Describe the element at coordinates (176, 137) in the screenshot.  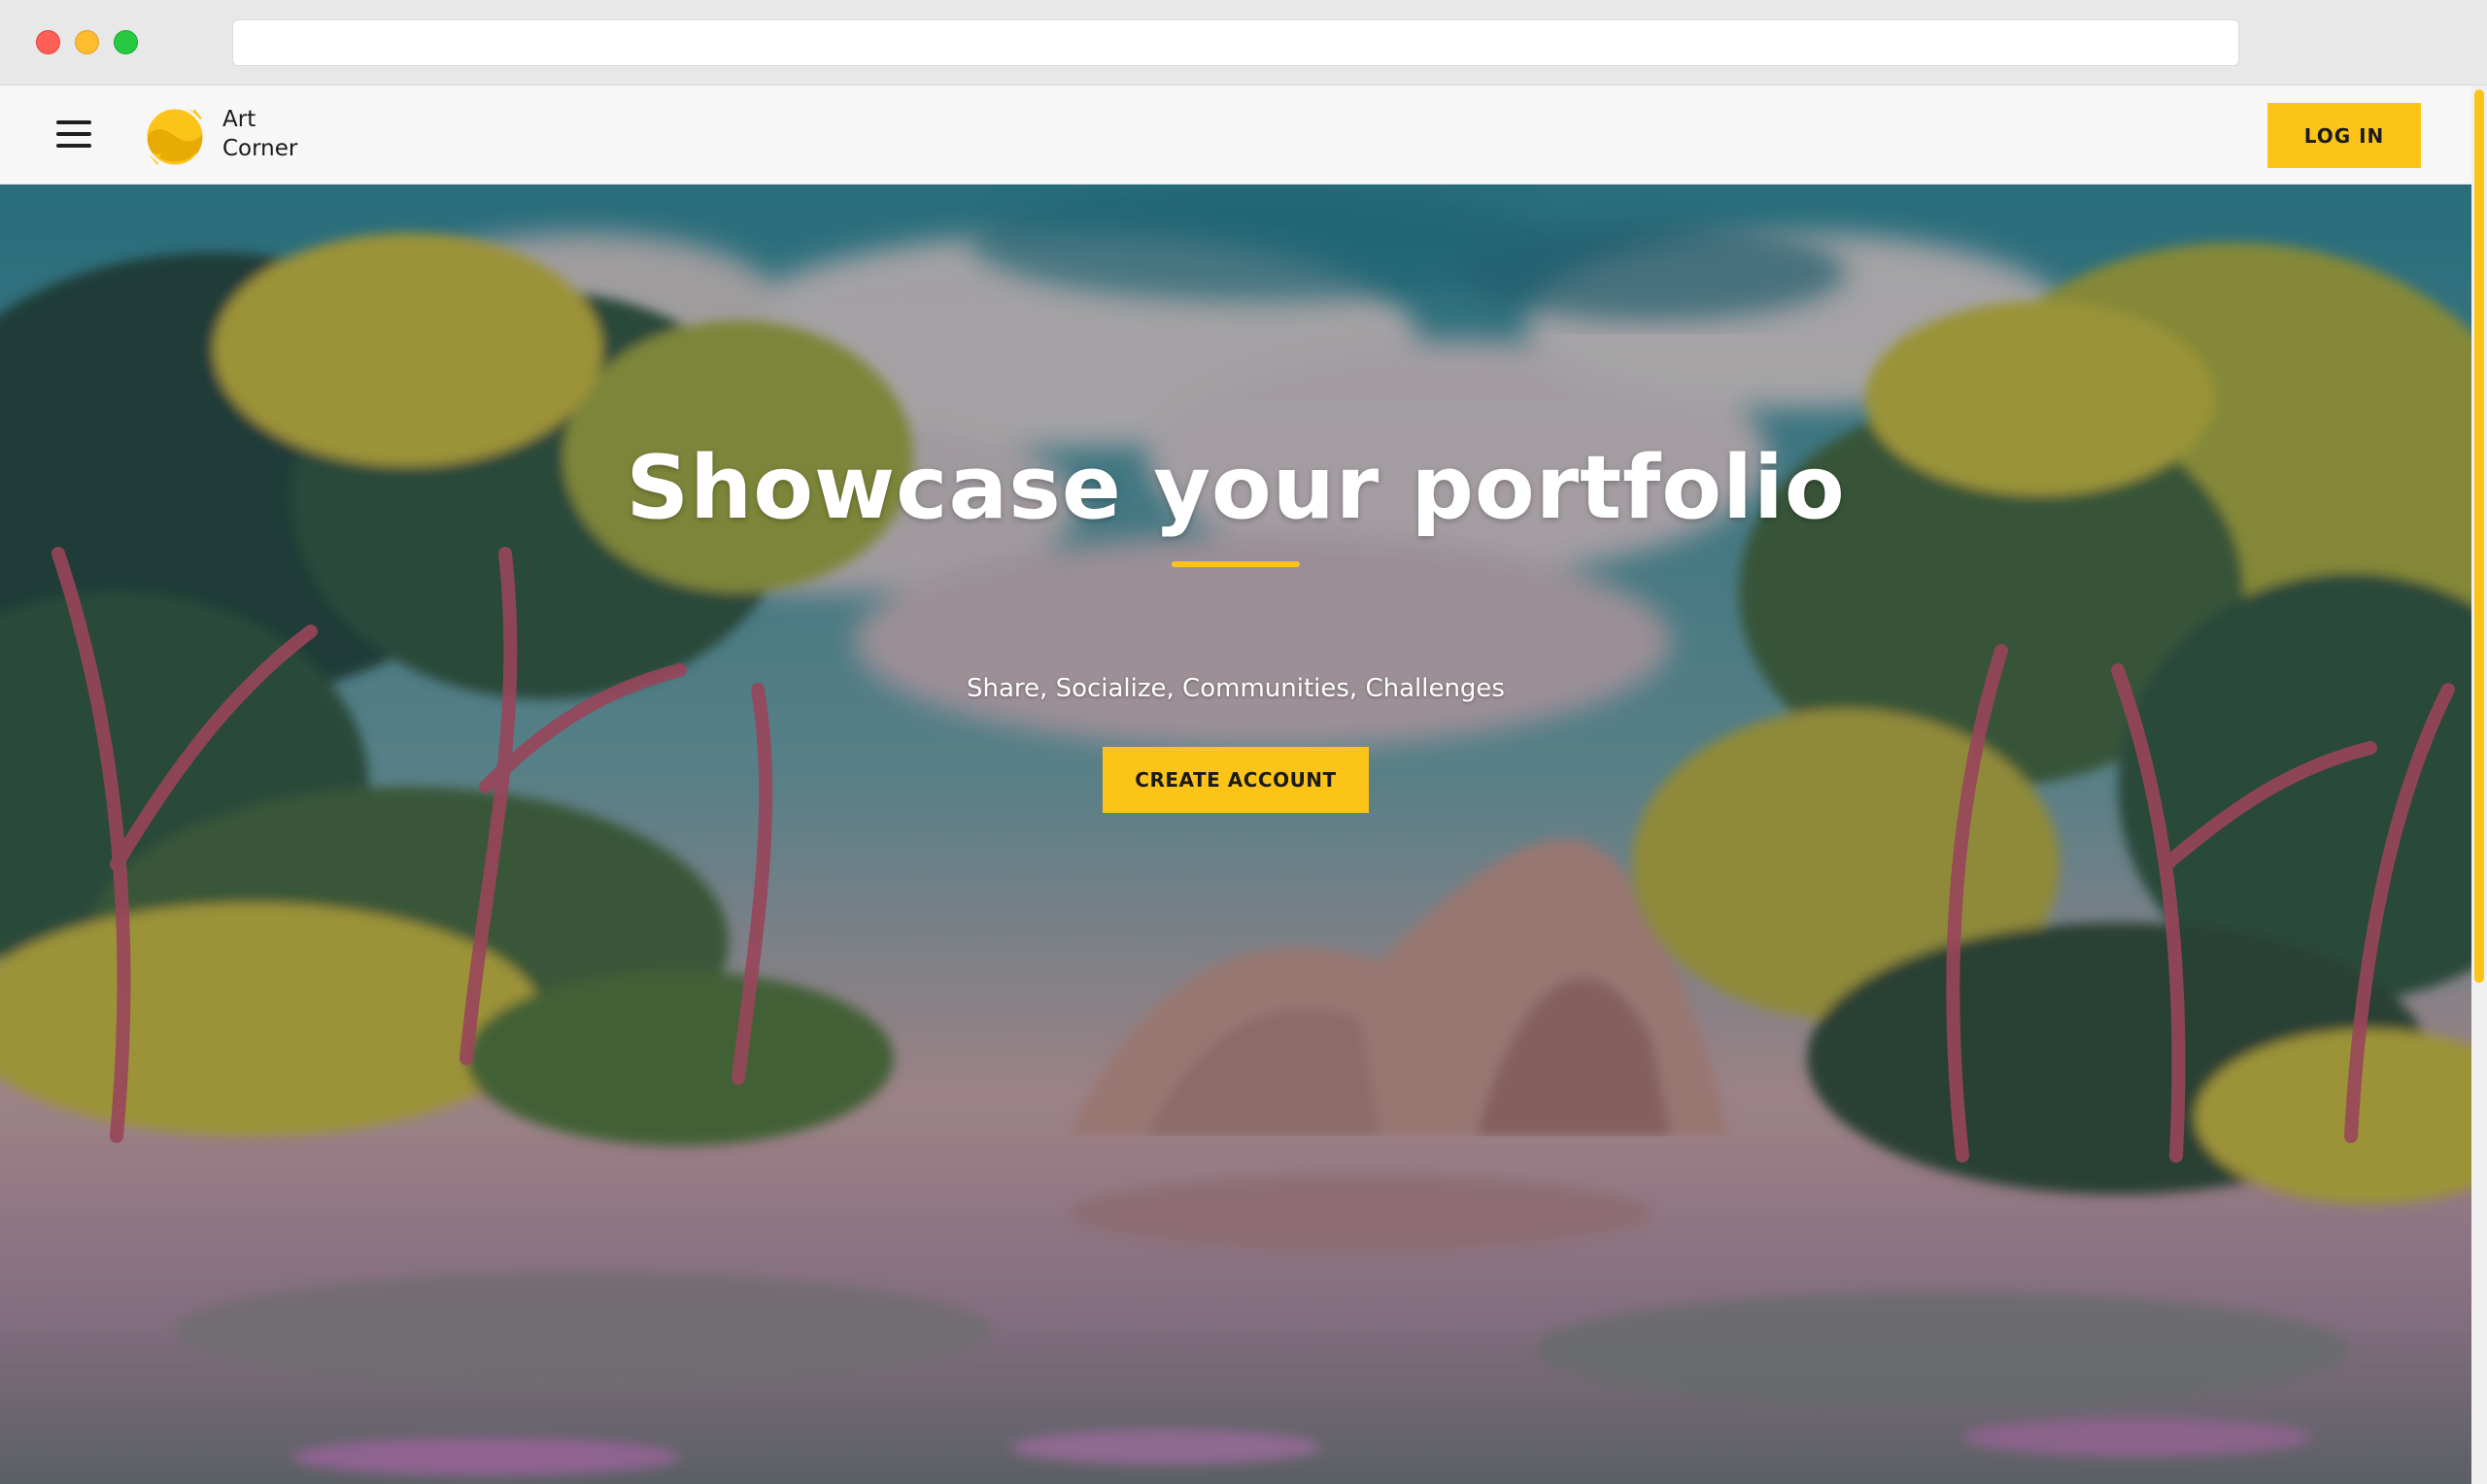
I see `art-corner-logo` at that location.